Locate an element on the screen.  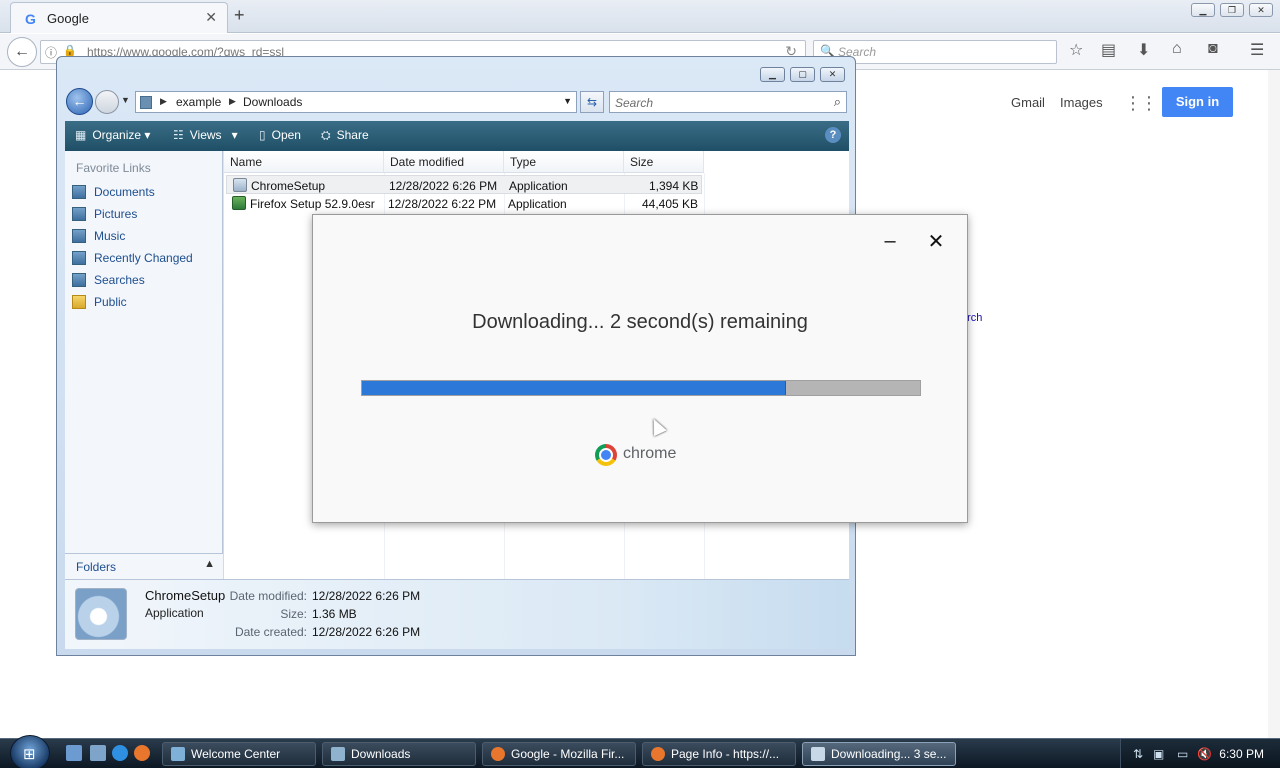
home-icon: ⌂ is located at coordinates (1177, 49).